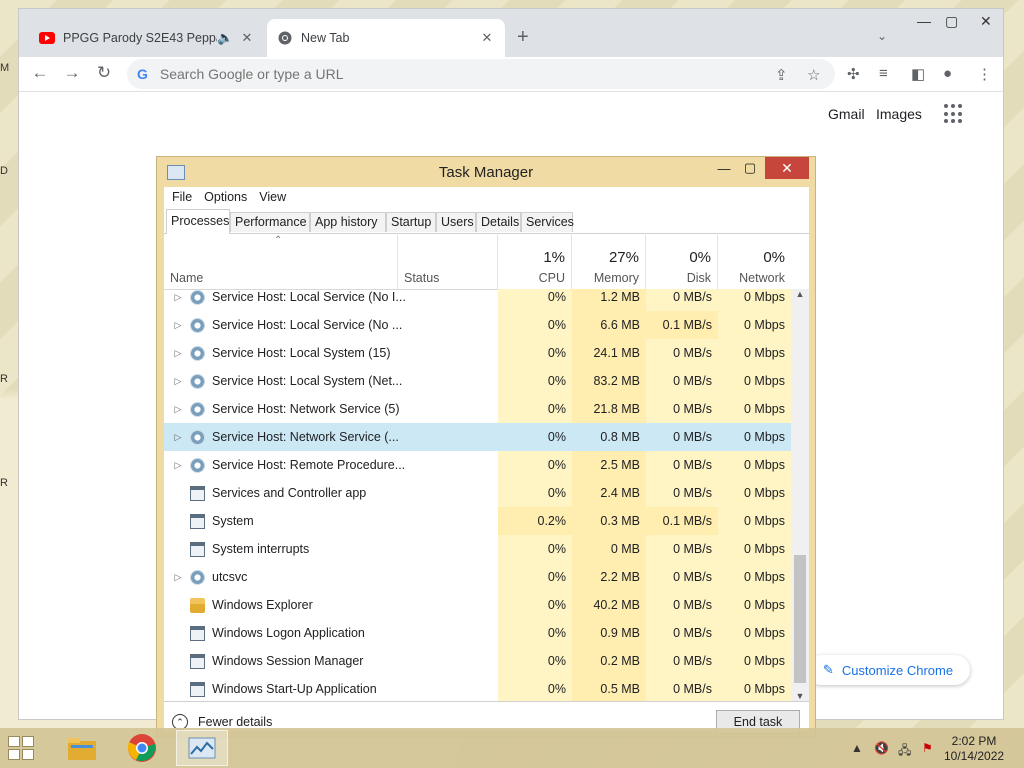 The image size is (1024, 768). I want to click on task-manager-titlebar: Task Manager — ▢ ✕, so click(486, 172).